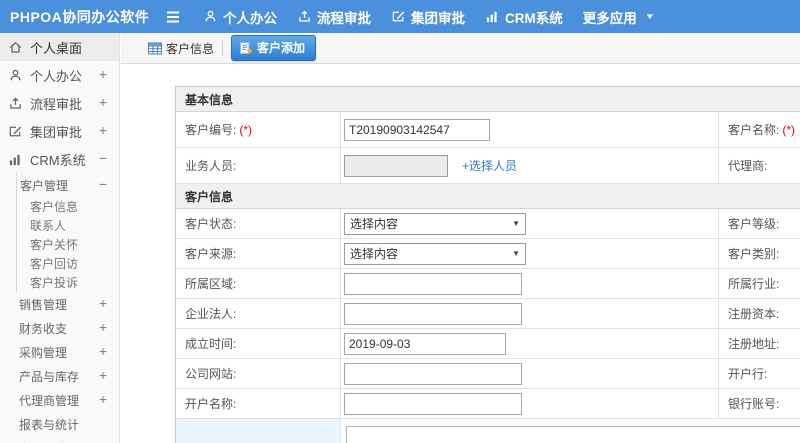 The image size is (800, 443). Describe the element at coordinates (759, 223) in the screenshot. I see `field-label-right: 客户等级:` at that location.